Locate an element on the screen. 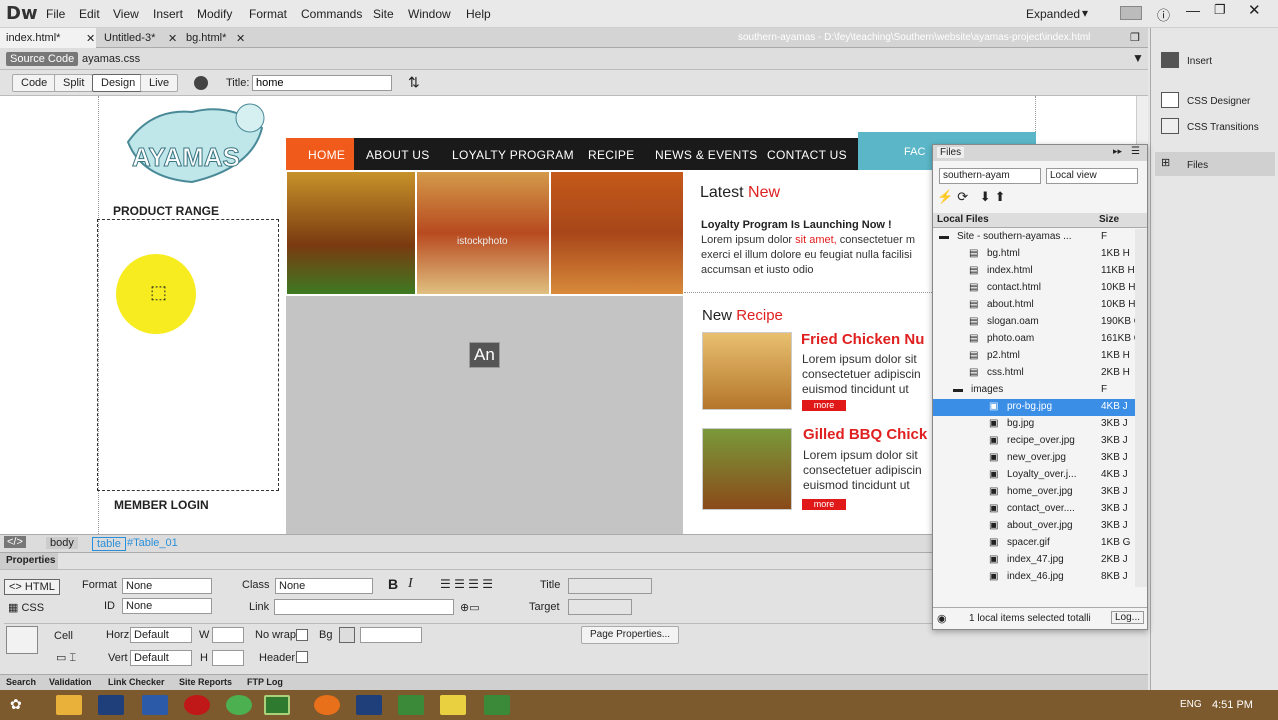 The width and height of the screenshot is (1278, 720). title-input is located at coordinates (322, 83).